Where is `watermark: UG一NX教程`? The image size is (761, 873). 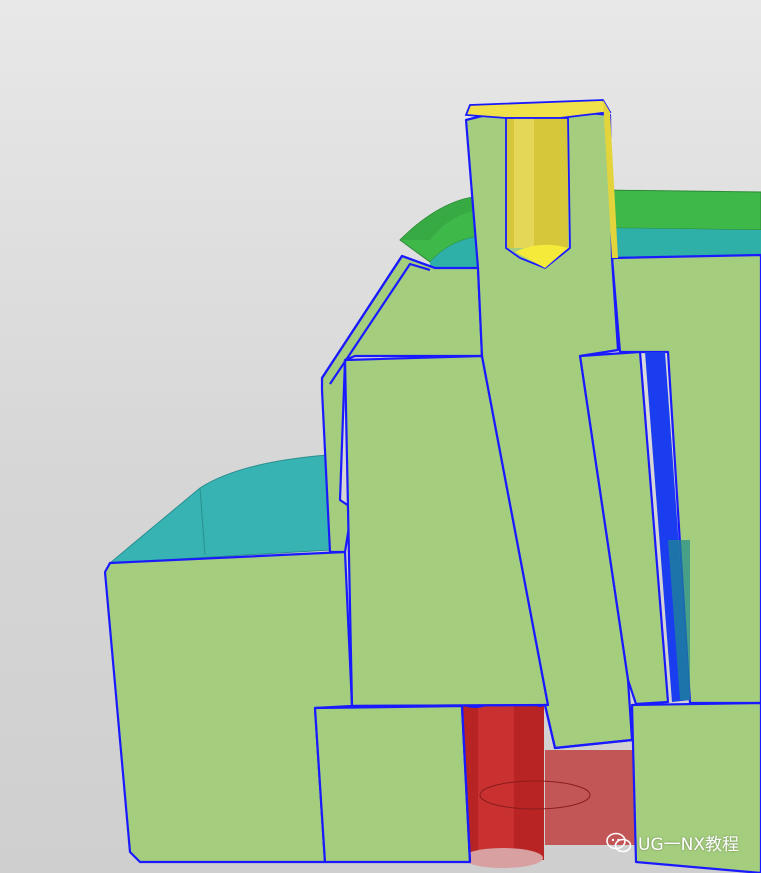 watermark: UG一NX教程 is located at coordinates (672, 842).